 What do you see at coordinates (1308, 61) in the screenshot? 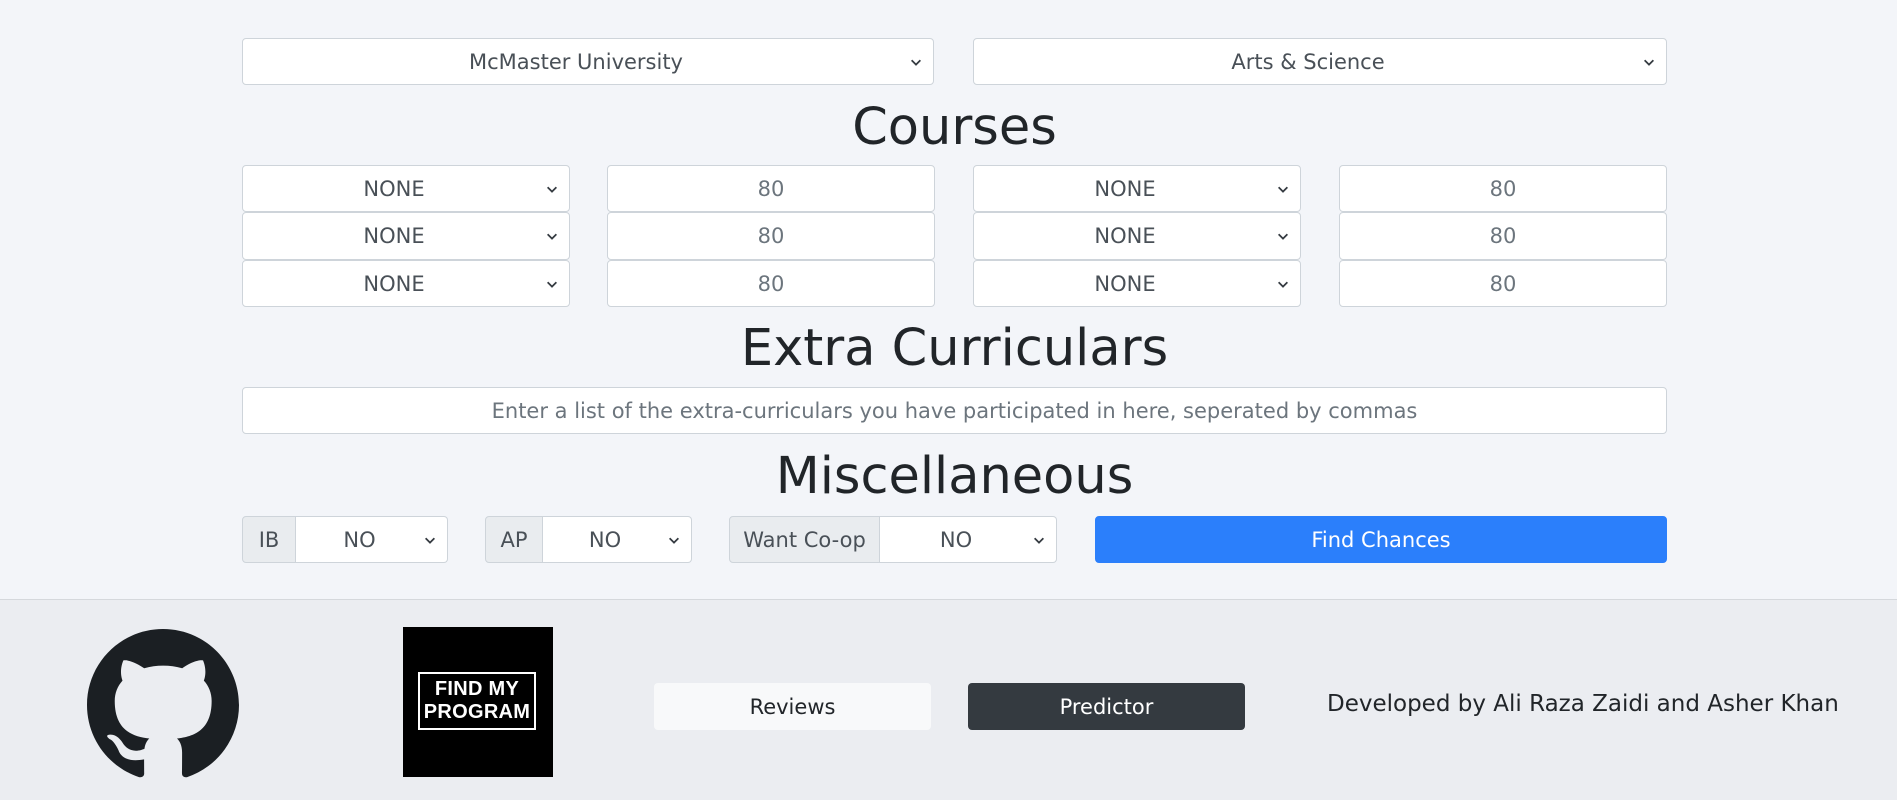
I see `program-select-value: Arts & Science` at bounding box center [1308, 61].